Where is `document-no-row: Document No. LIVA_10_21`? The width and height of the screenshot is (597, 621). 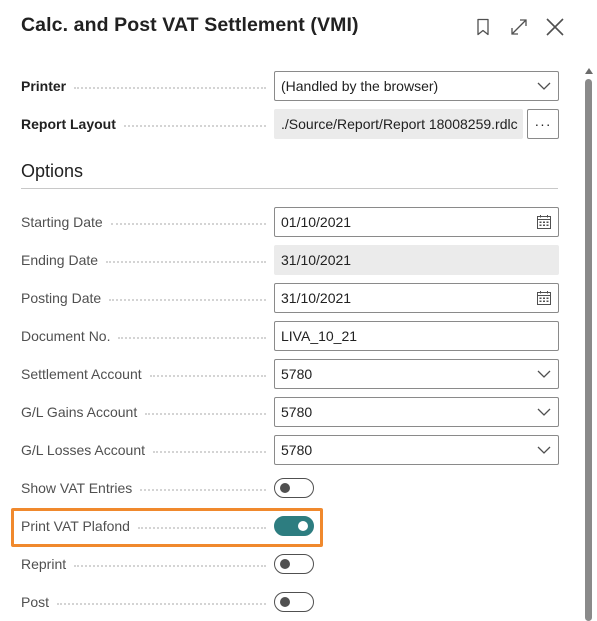 document-no-row: Document No. LIVA_10_21 is located at coordinates (290, 336).